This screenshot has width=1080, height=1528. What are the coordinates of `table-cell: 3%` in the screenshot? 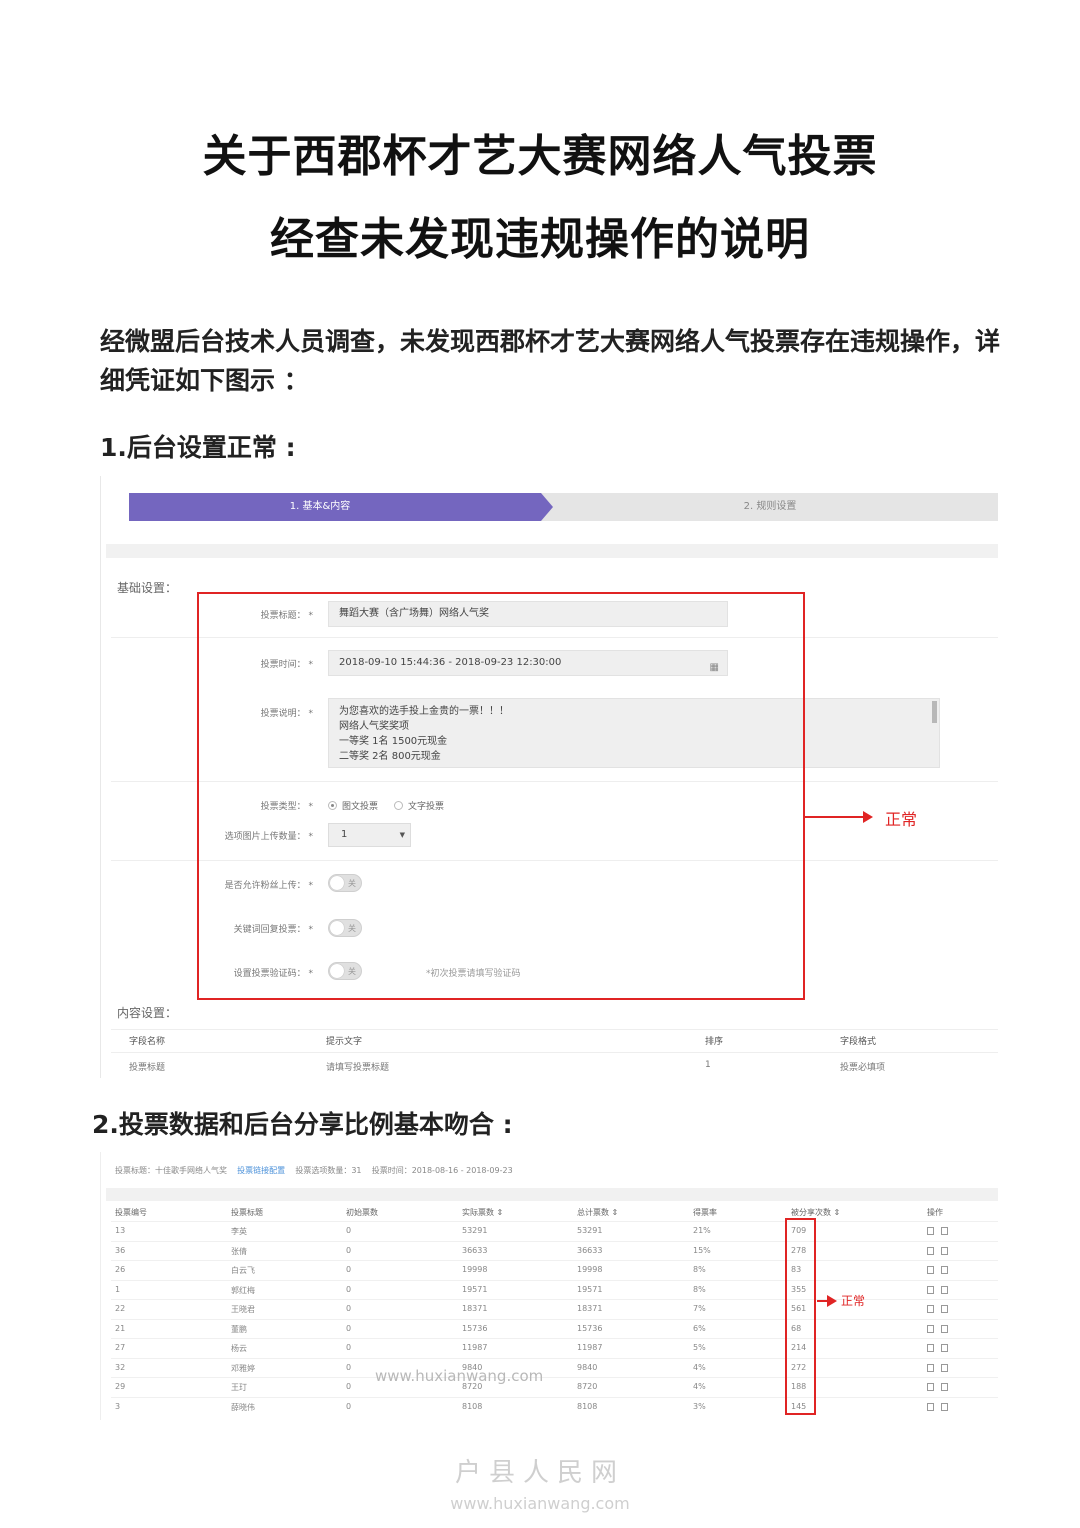 It's located at (699, 1406).